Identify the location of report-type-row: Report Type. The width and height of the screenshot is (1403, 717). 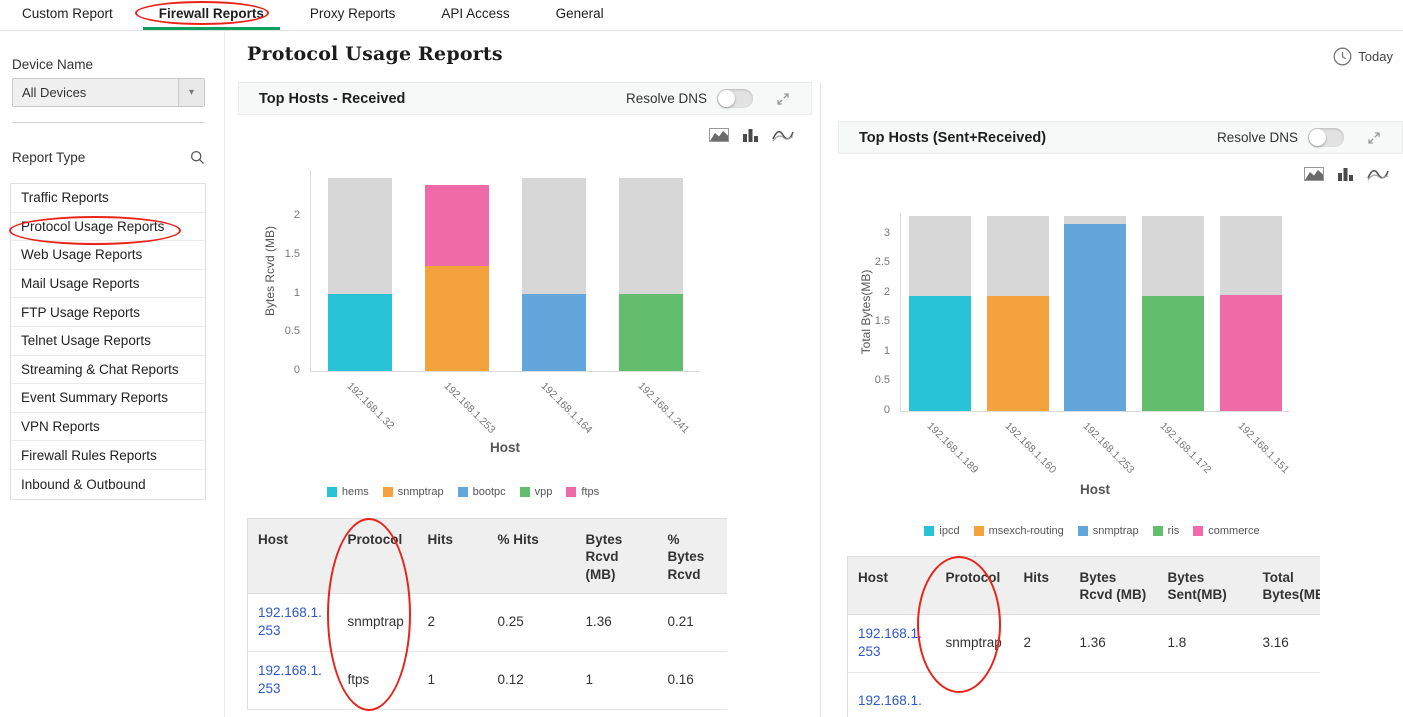
(108, 157).